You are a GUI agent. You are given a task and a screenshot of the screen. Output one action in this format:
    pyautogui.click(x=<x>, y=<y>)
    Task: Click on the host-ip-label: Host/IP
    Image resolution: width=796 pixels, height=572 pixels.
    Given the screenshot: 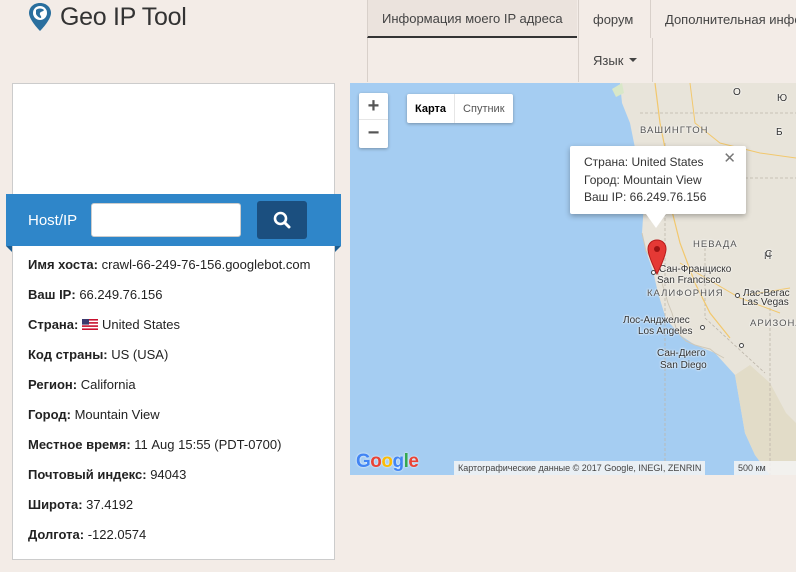 What is the action you would take?
    pyautogui.click(x=53, y=220)
    